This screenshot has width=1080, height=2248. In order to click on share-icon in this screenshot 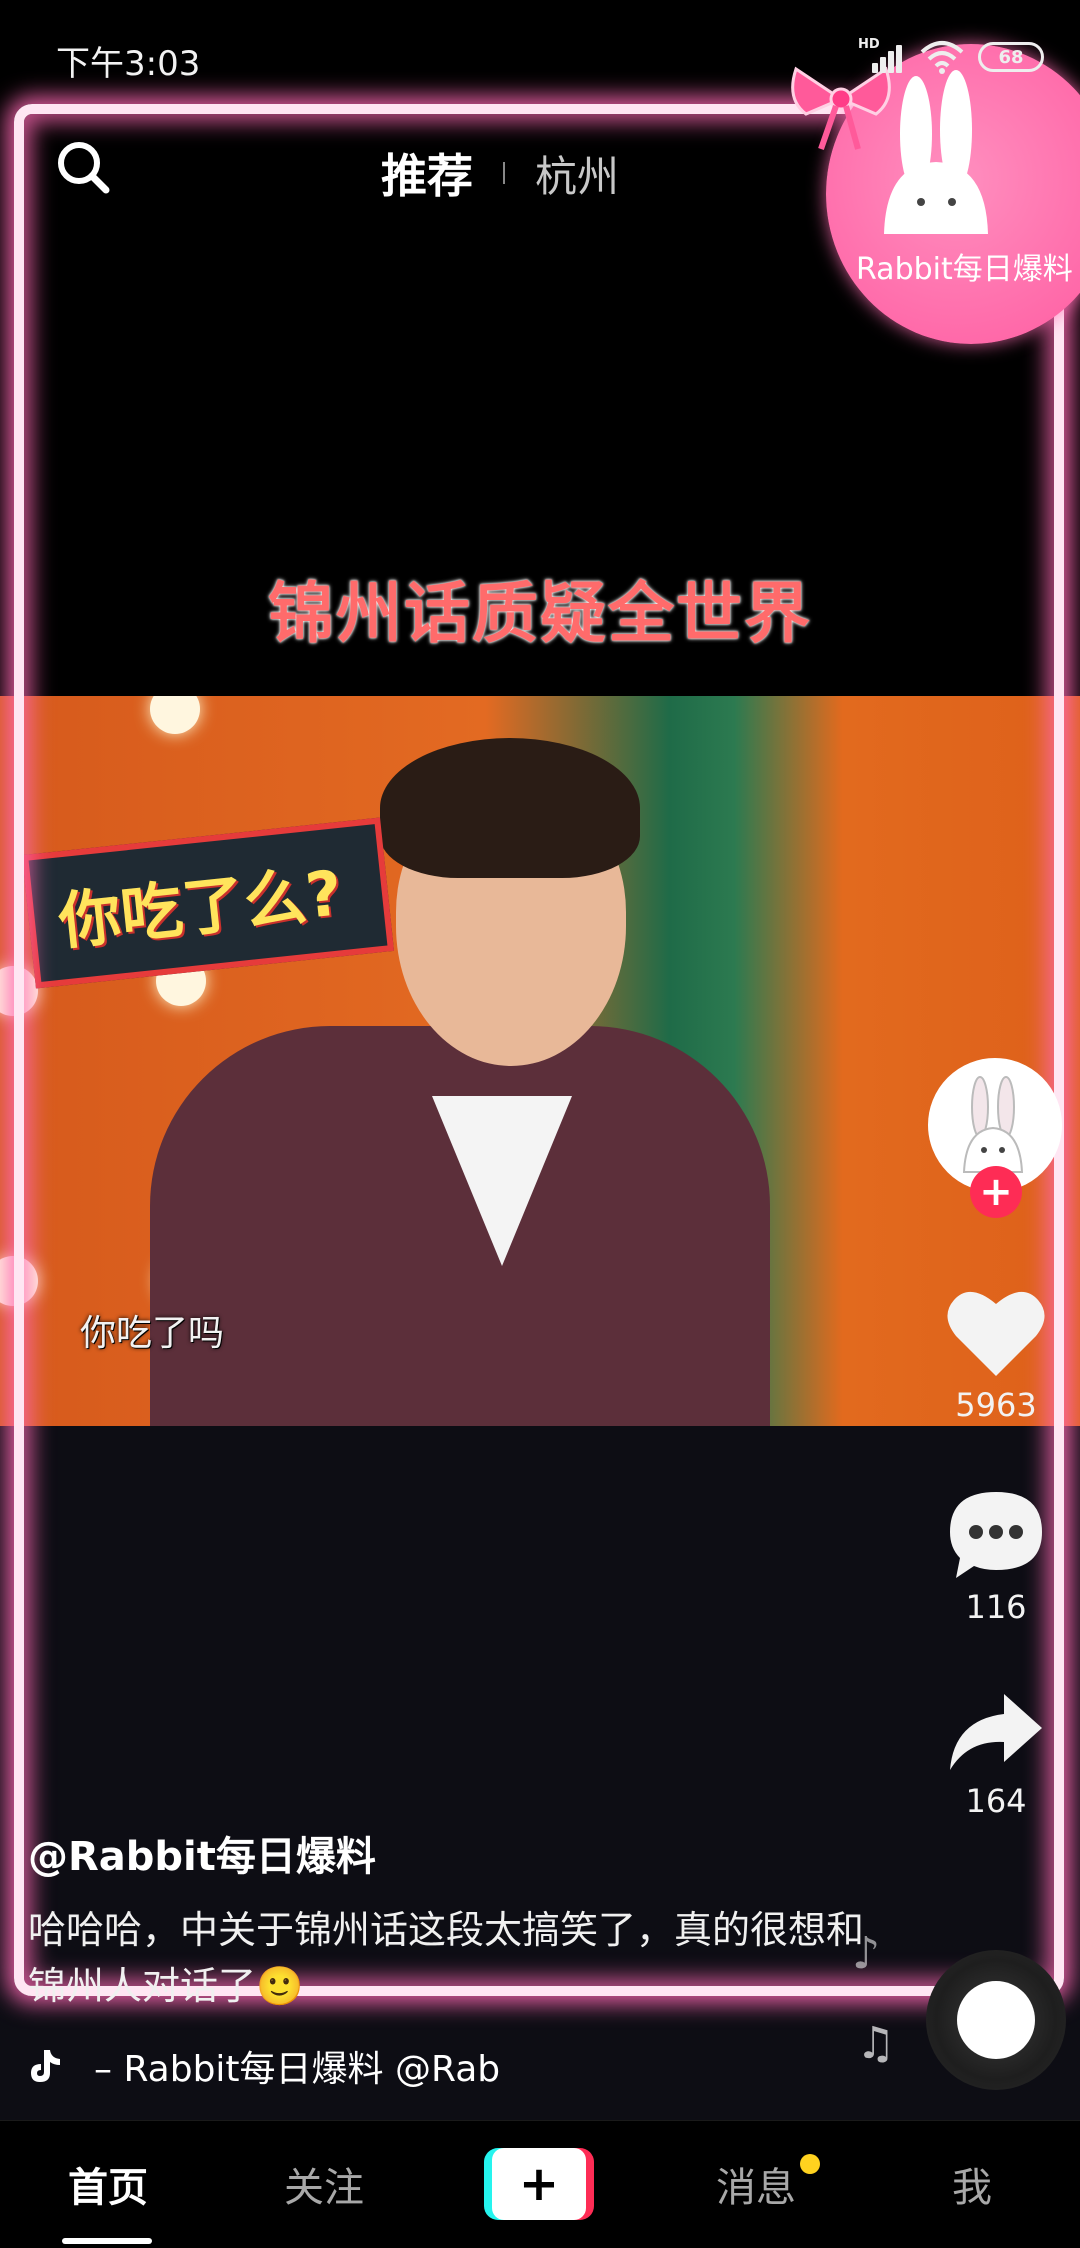, I will do `click(996, 1732)`.